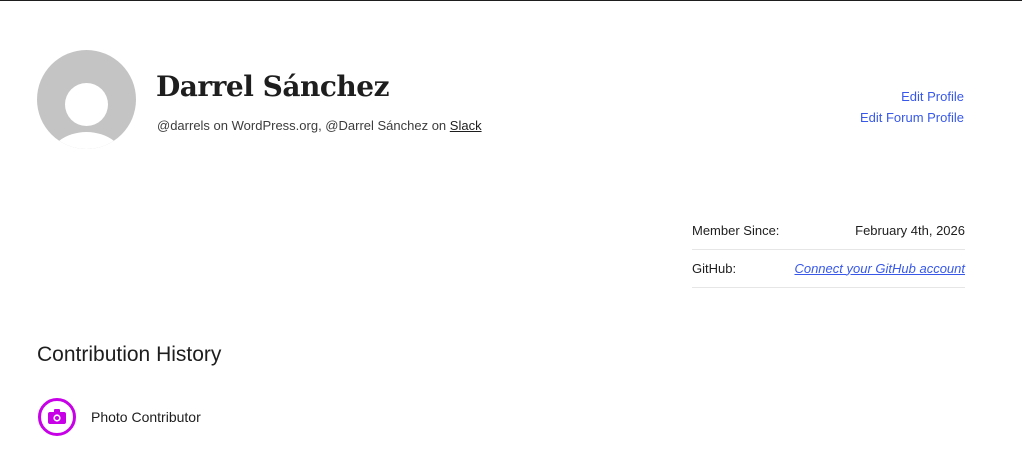 Image resolution: width=1022 pixels, height=475 pixels. Describe the element at coordinates (828, 231) in the screenshot. I see `member-since-row: Member Since: February 4th, 2026` at that location.